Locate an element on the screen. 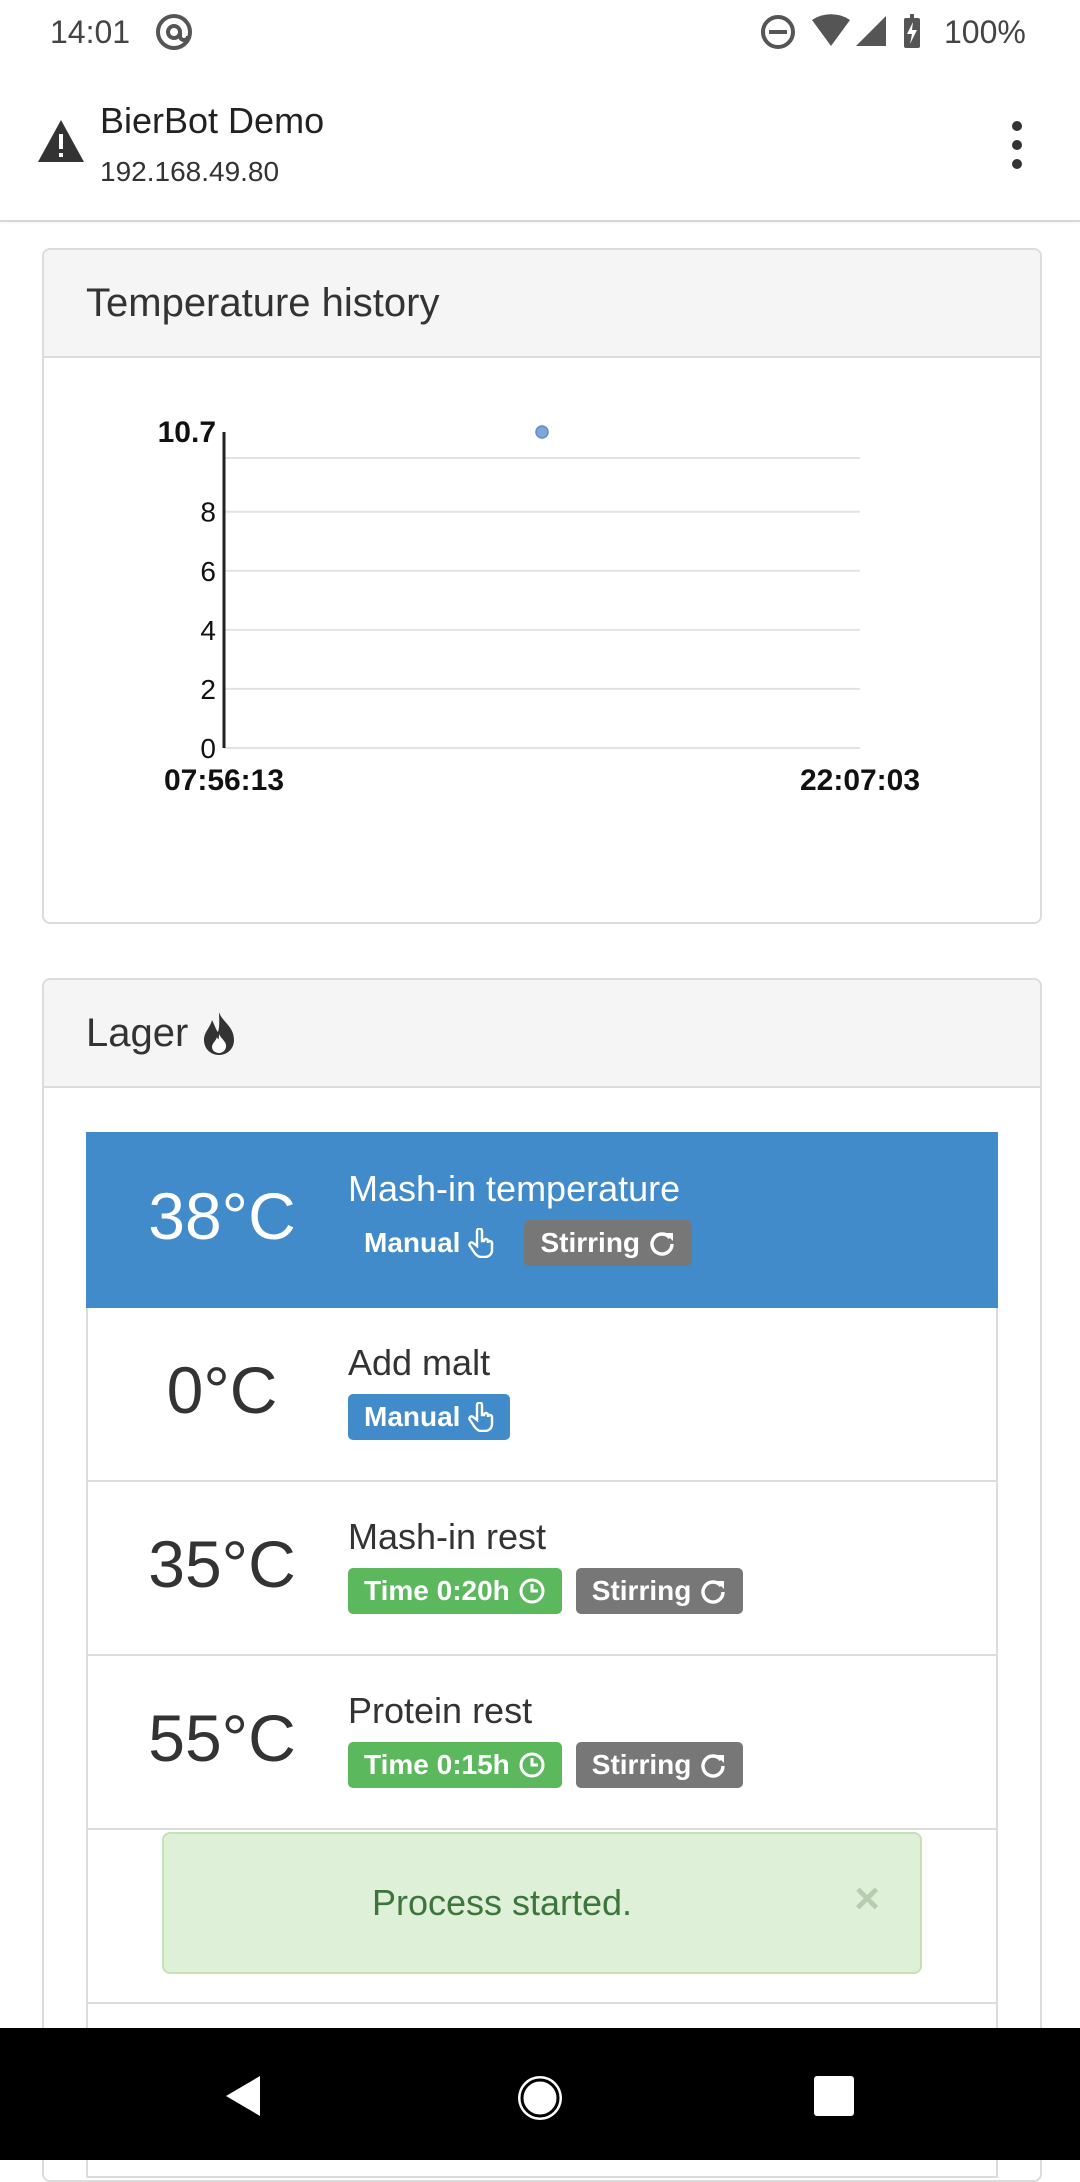  step-badges: Time 0:15h Stirring is located at coordinates (546, 1765).